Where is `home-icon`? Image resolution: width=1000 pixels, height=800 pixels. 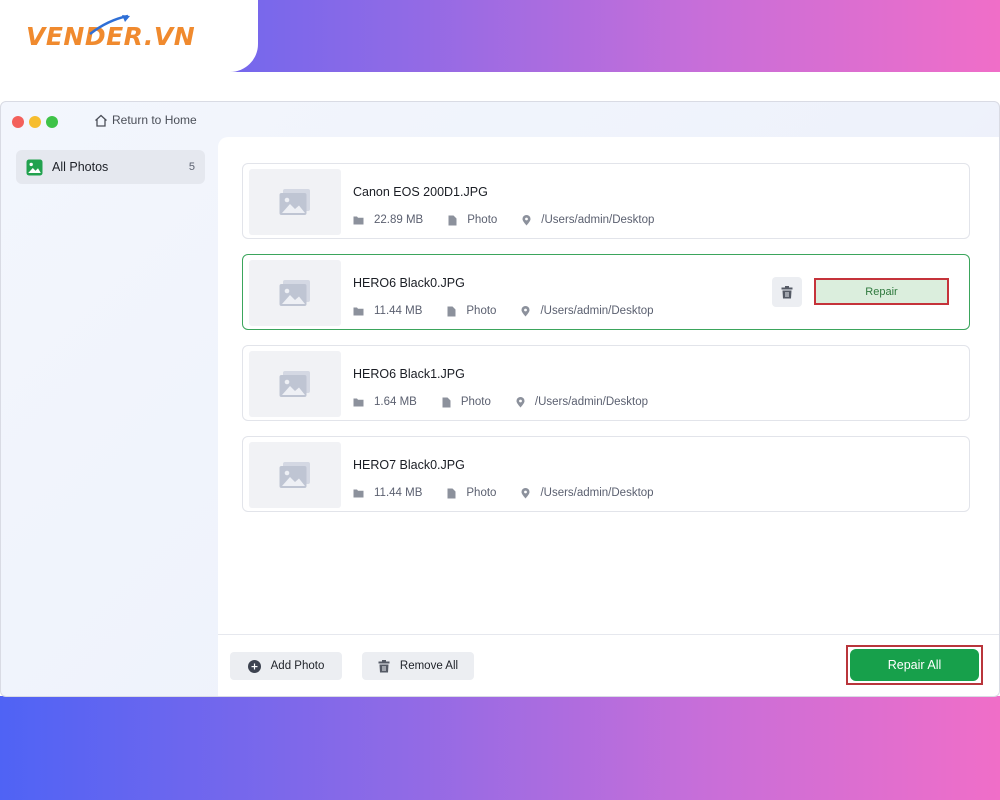 home-icon is located at coordinates (101, 120).